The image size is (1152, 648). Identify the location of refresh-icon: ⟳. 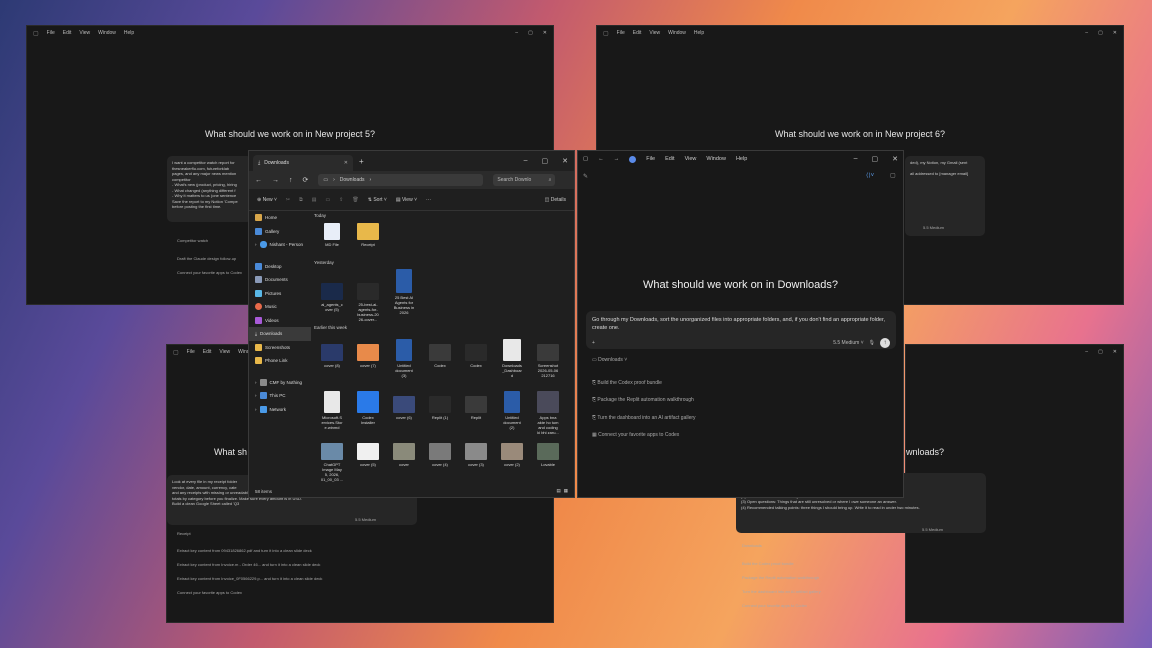
(306, 180).